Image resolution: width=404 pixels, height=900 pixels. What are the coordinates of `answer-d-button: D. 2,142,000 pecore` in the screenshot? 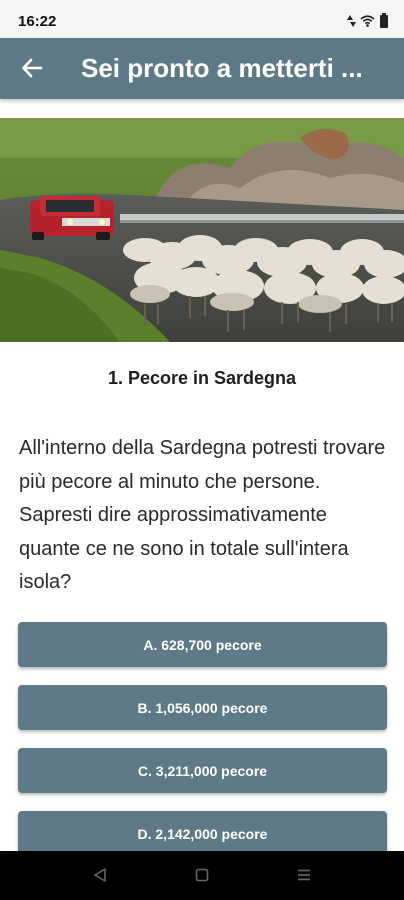 It's located at (202, 833).